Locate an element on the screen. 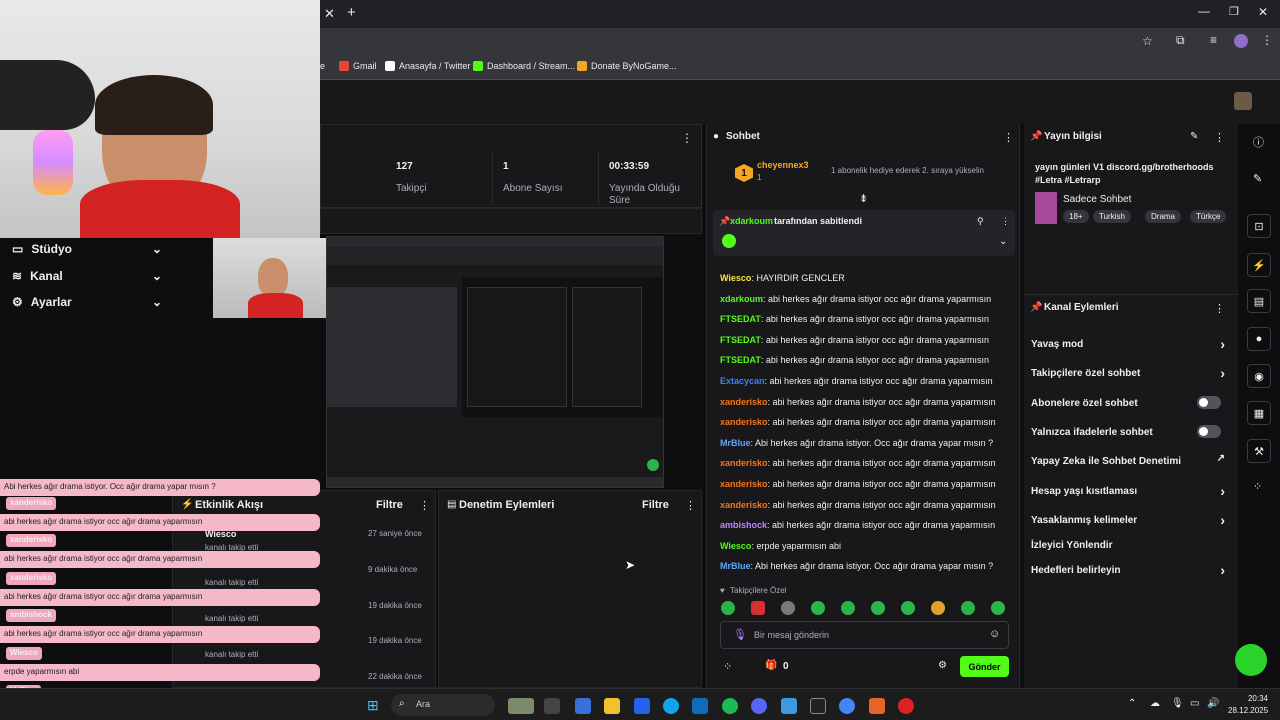 The image size is (1280, 720). tray-app-icon: ☁ is located at coordinates (1155, 703).